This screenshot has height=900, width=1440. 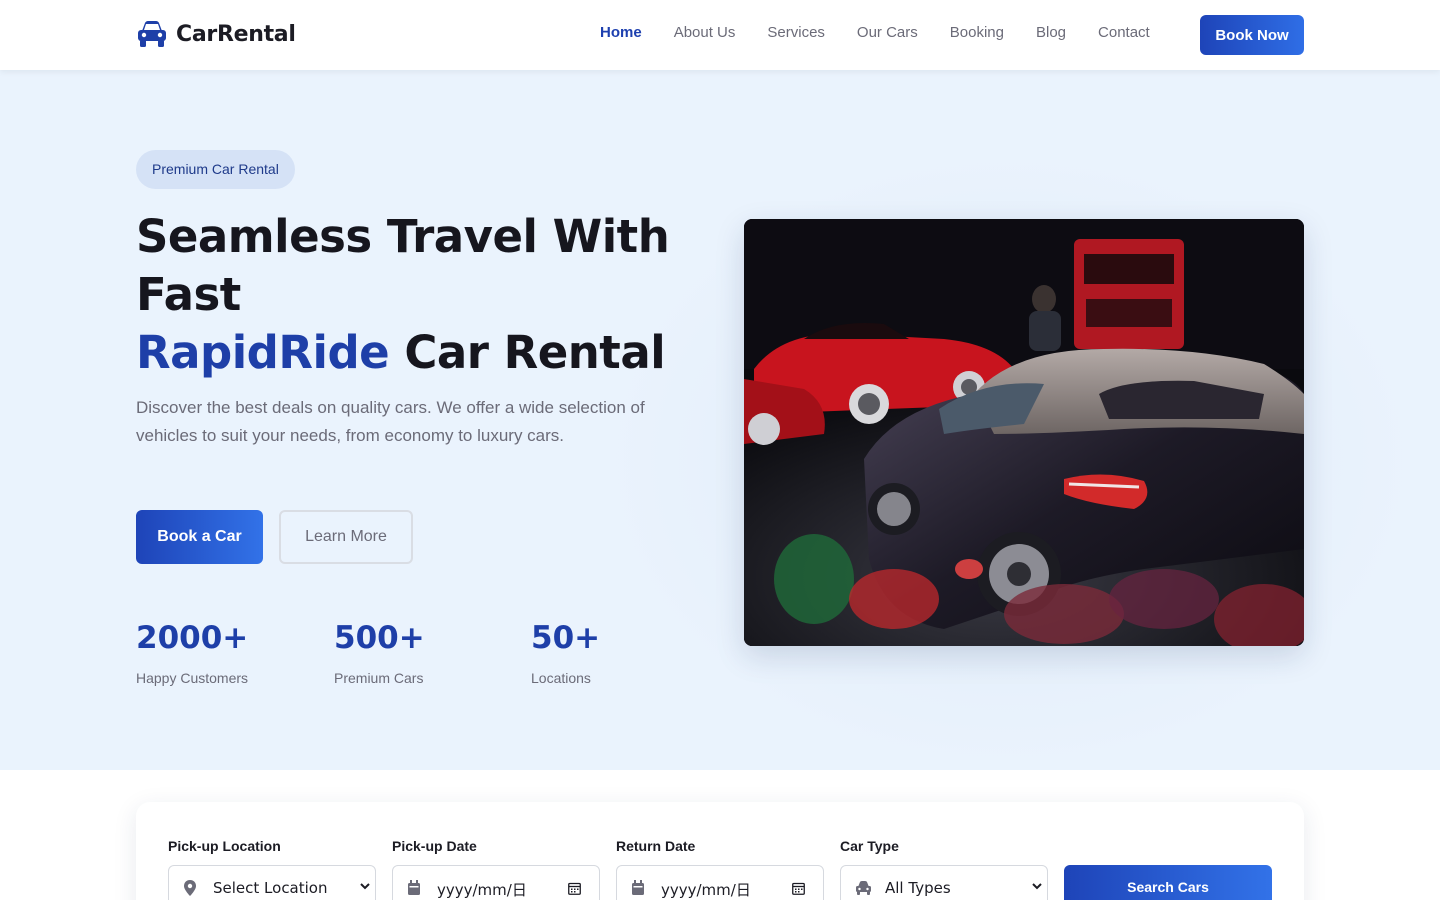 What do you see at coordinates (656, 846) in the screenshot?
I see `return-date-label: Return Date` at bounding box center [656, 846].